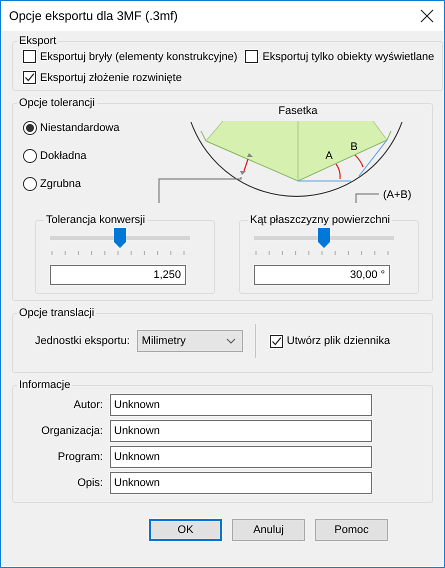 The height and width of the screenshot is (568, 445). I want to click on checkbox-option: Eksportuj złożenie rozwinięte, so click(130, 77).